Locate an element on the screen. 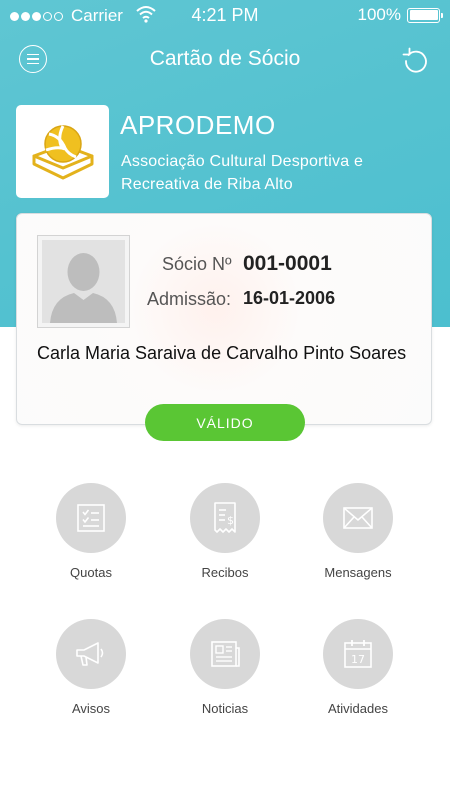 This screenshot has height=800, width=450. envelope-icon is located at coordinates (358, 518).